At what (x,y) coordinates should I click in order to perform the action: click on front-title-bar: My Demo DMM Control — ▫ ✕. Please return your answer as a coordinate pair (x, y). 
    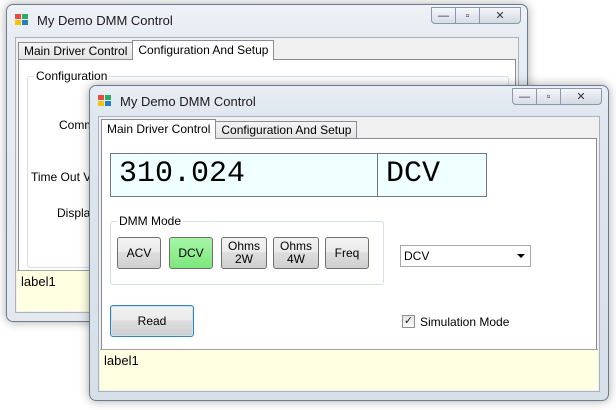
    Looking at the image, I should click on (349, 100).